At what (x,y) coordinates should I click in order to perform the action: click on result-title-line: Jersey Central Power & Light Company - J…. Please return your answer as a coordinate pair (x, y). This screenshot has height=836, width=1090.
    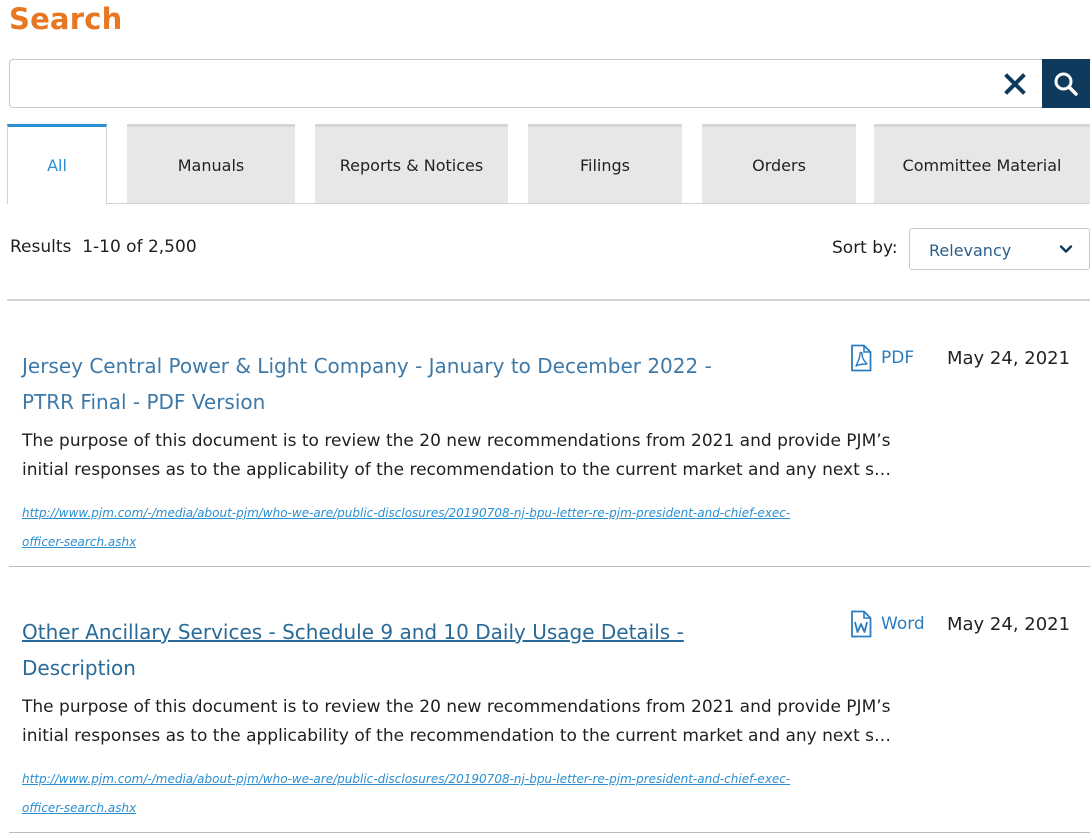
    Looking at the image, I should click on (367, 366).